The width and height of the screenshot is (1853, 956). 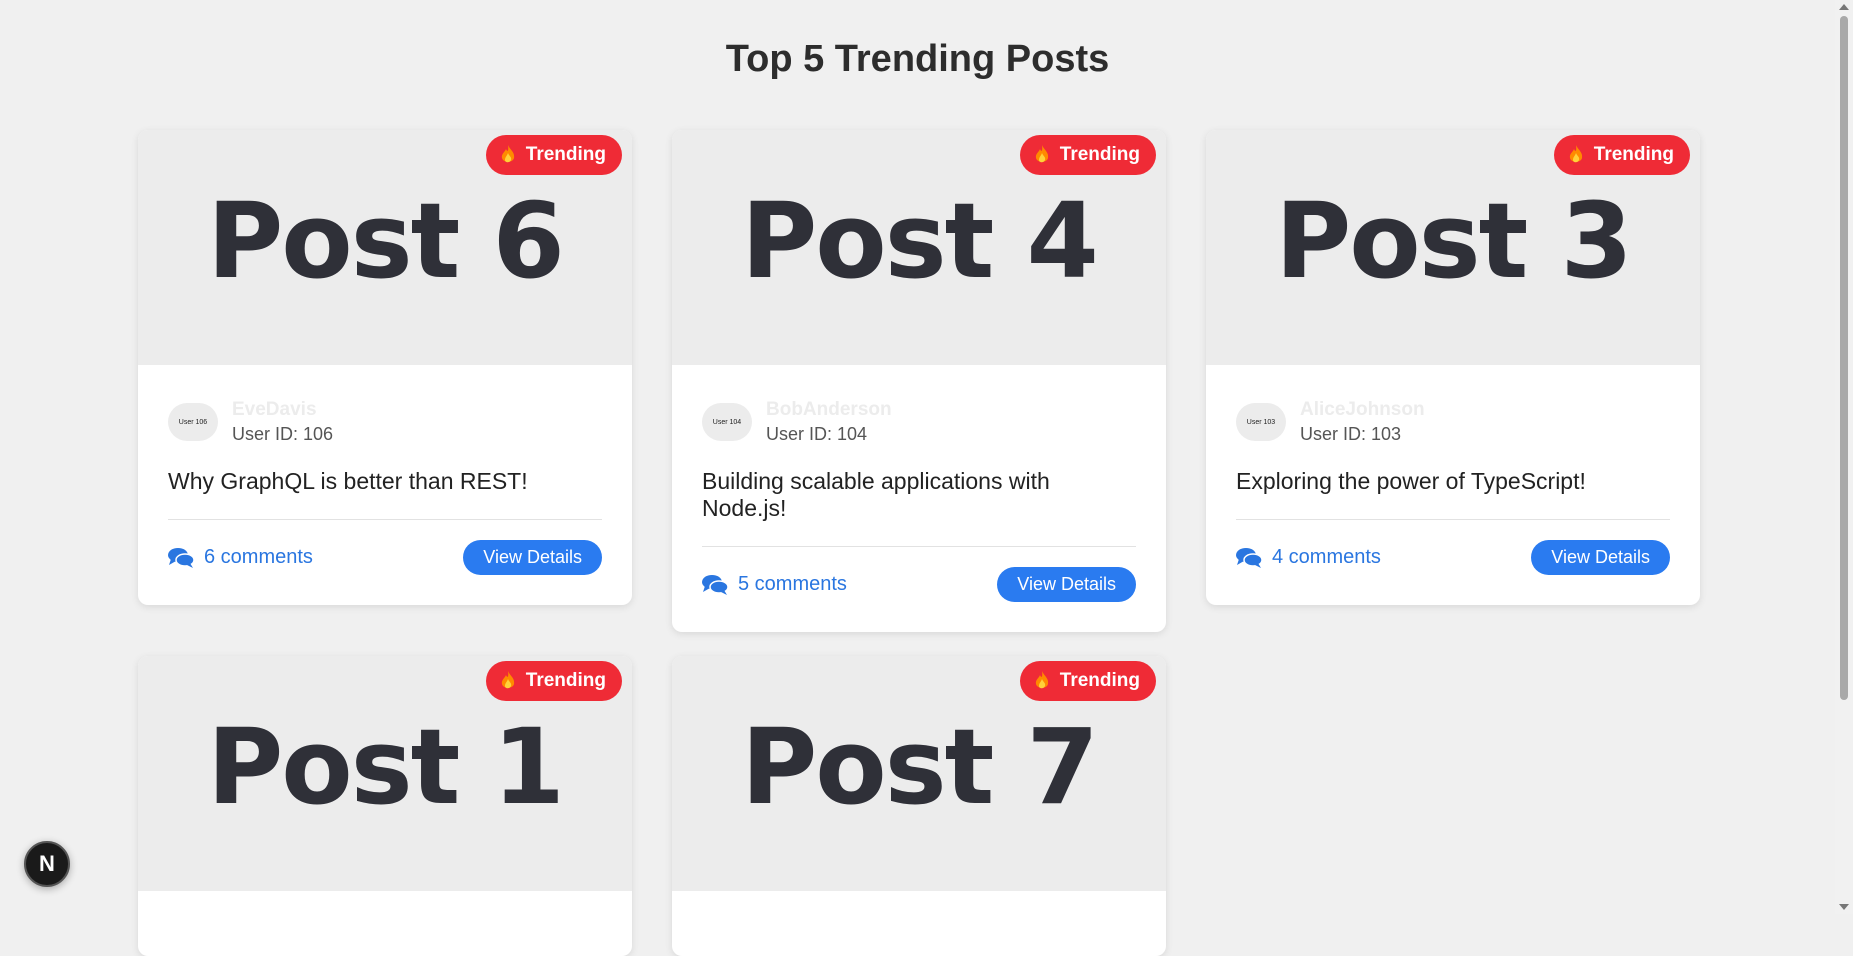 I want to click on post-hero-title: Post 6, so click(x=386, y=240).